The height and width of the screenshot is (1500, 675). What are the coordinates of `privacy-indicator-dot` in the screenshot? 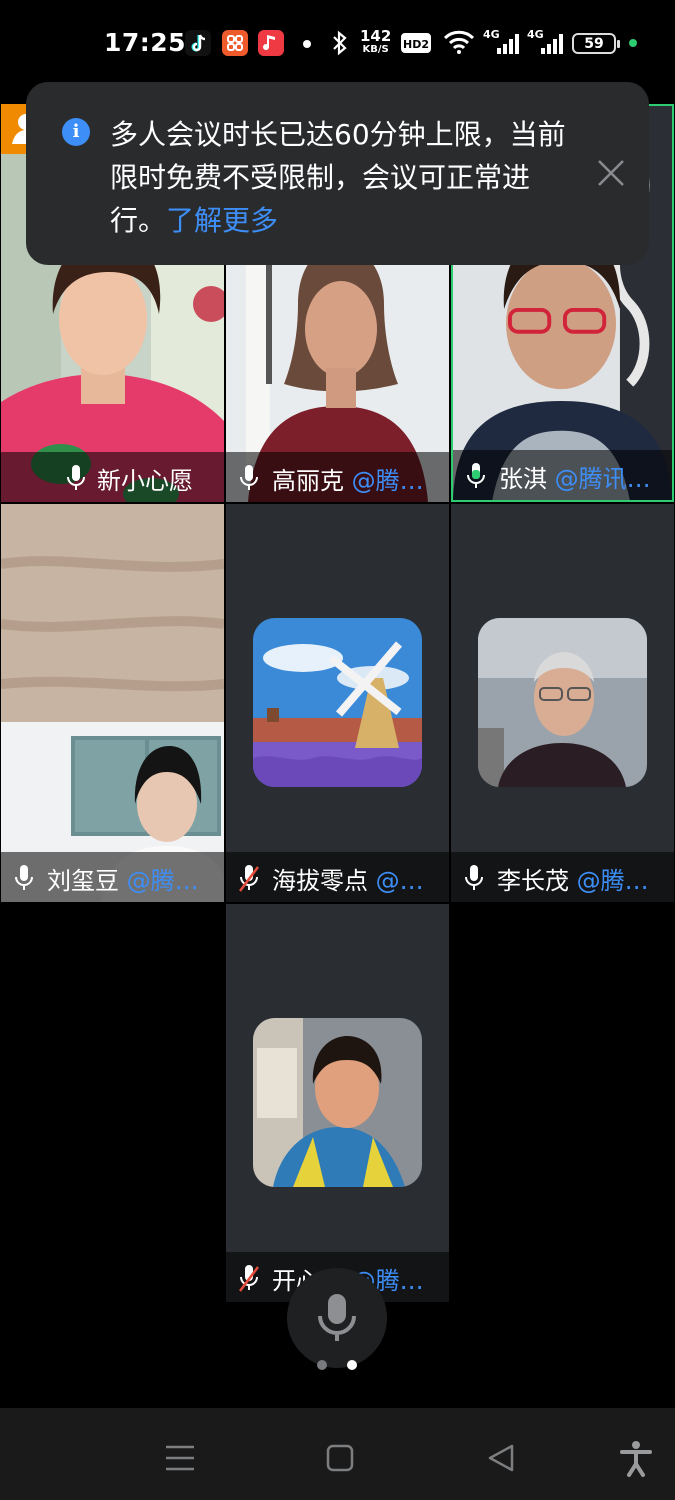 It's located at (633, 43).